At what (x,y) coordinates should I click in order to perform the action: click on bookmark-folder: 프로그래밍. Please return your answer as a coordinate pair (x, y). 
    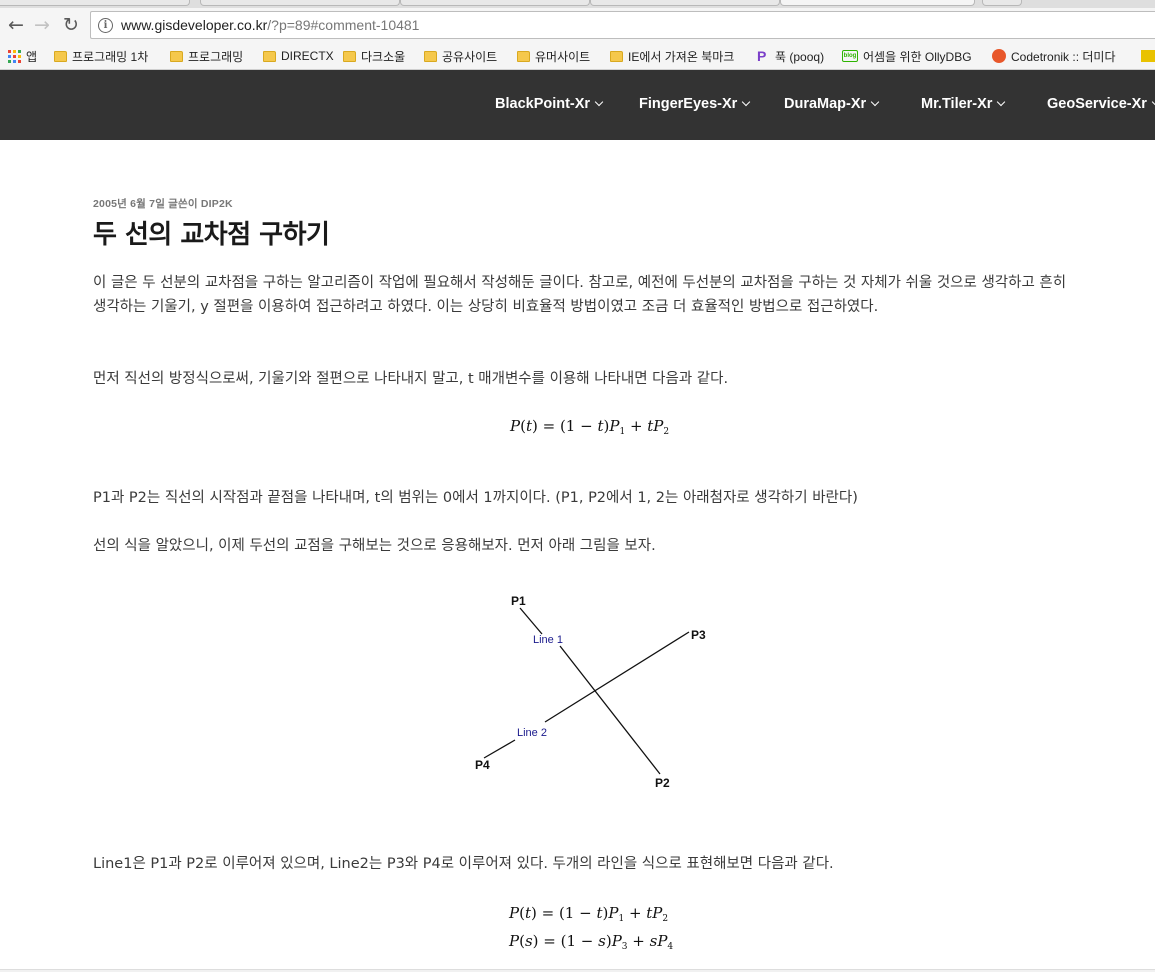
    Looking at the image, I should click on (206, 56).